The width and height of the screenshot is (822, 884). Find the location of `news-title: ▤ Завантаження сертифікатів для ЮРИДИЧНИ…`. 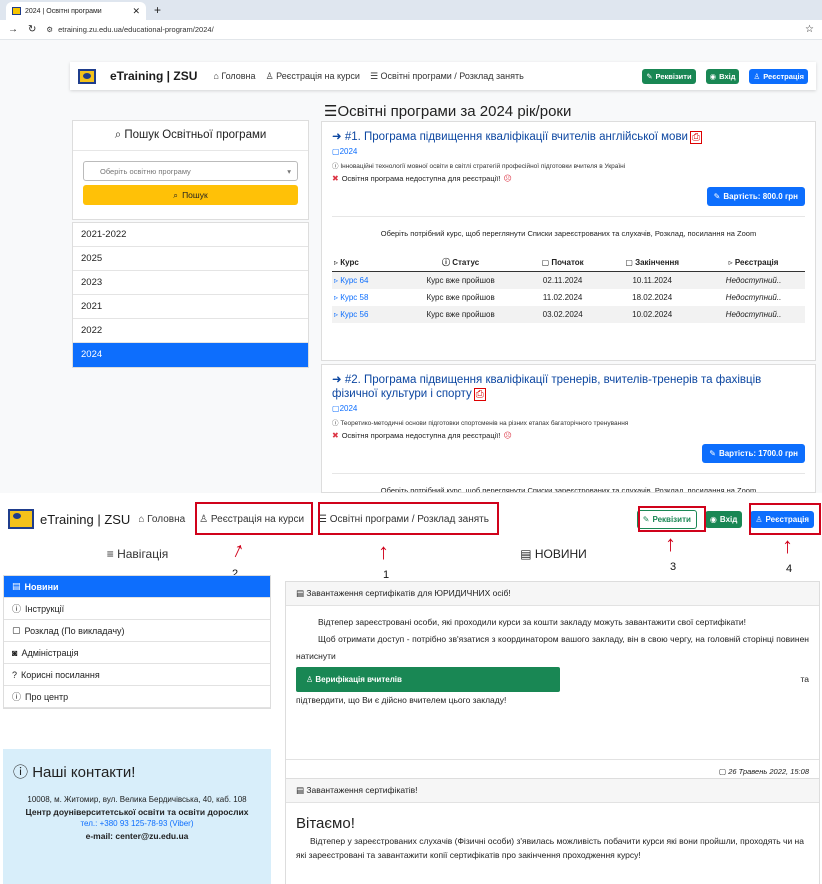

news-title: ▤ Завантаження сертифікатів для ЮРИДИЧНИ… is located at coordinates (552, 594).